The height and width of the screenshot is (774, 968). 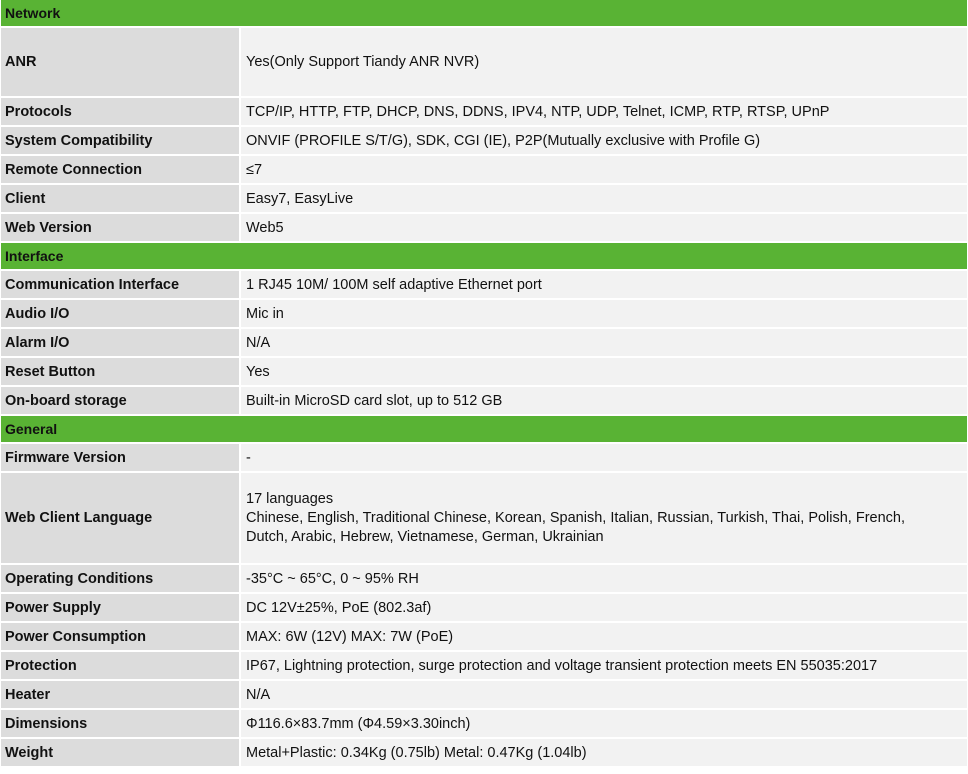 What do you see at coordinates (121, 228) in the screenshot?
I see `label-web-version: Web Version` at bounding box center [121, 228].